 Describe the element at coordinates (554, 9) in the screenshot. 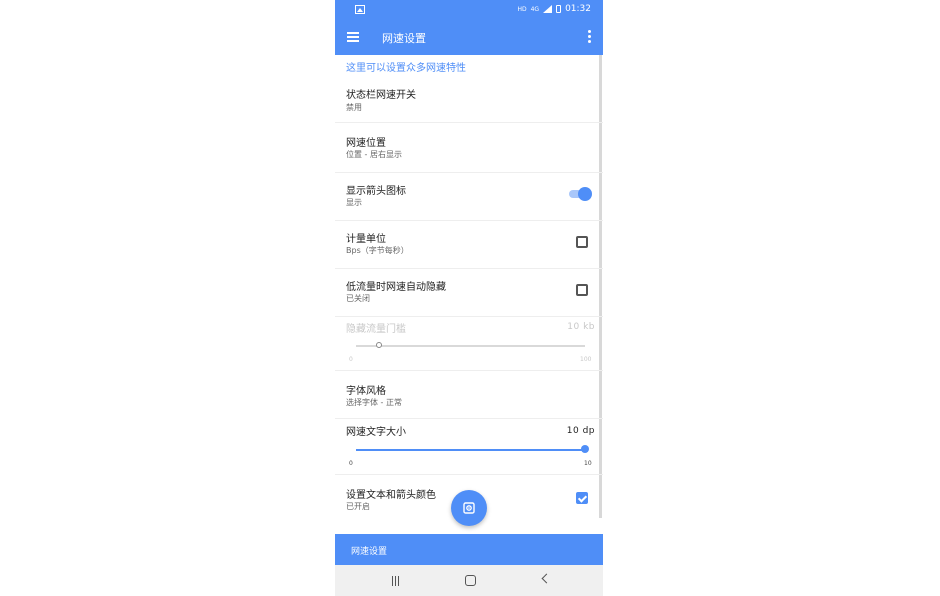

I see `status-icons: HD 4G 01:32` at that location.